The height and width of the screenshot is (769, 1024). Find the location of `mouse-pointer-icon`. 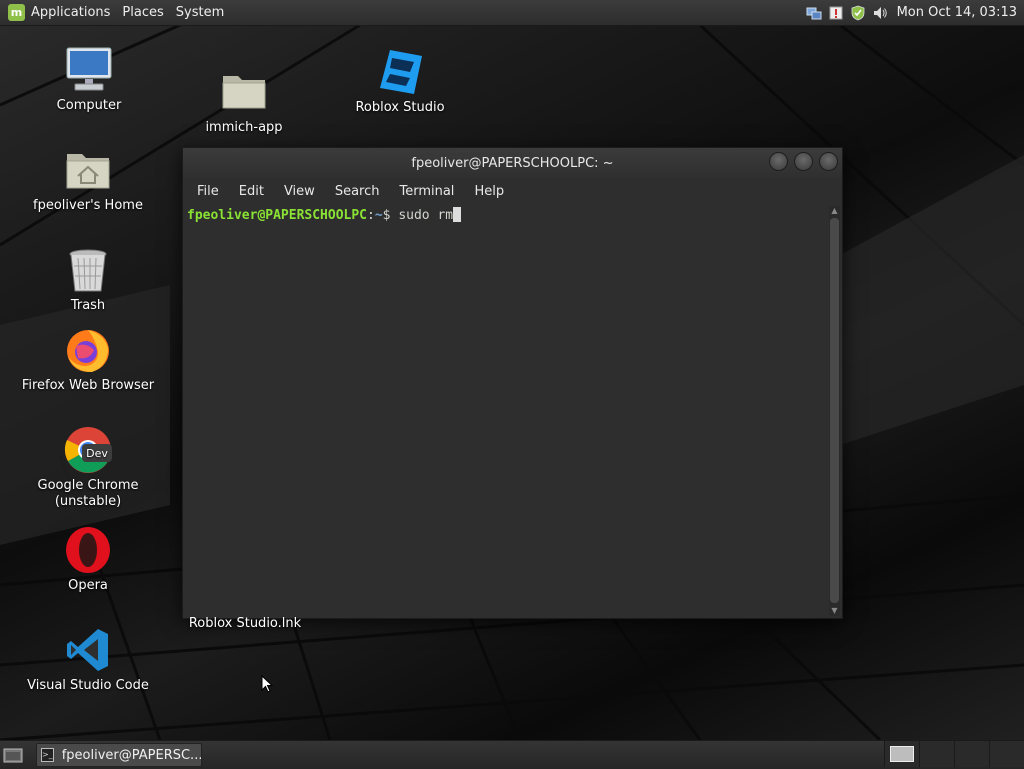

mouse-pointer-icon is located at coordinates (267, 685).